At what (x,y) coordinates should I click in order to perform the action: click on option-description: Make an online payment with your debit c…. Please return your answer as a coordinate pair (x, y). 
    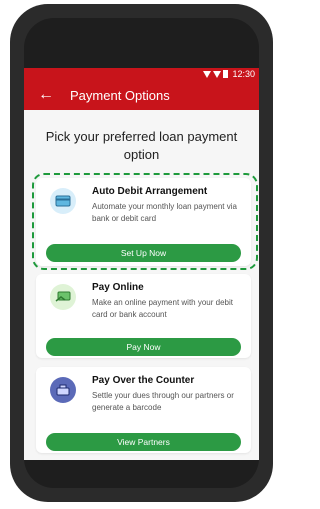
    Looking at the image, I should click on (162, 308).